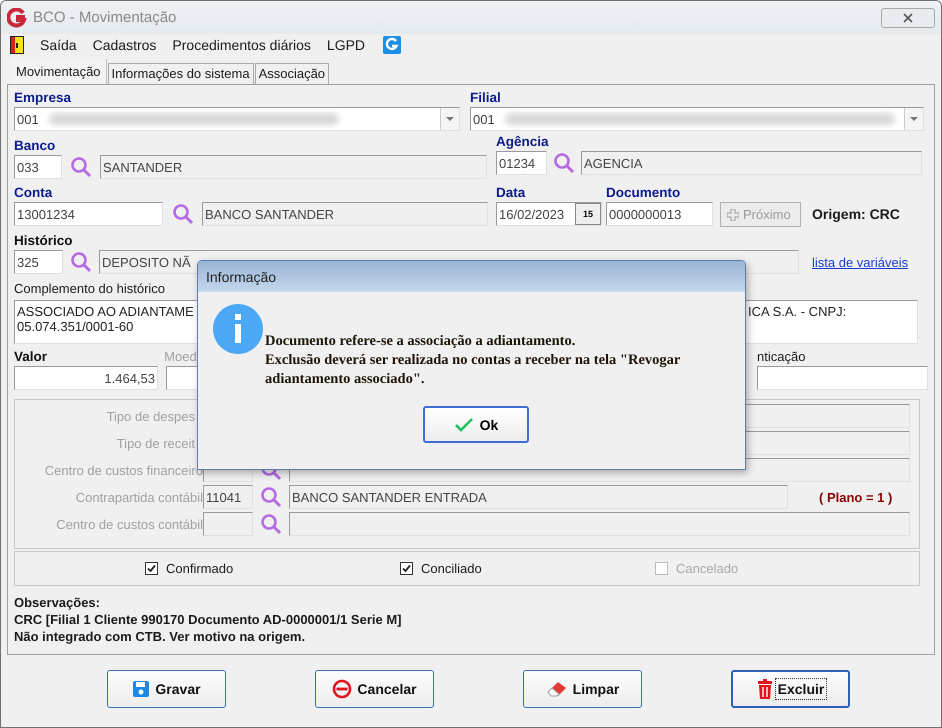 The width and height of the screenshot is (942, 728). What do you see at coordinates (31, 357) in the screenshot?
I see `field-label: Valor` at bounding box center [31, 357].